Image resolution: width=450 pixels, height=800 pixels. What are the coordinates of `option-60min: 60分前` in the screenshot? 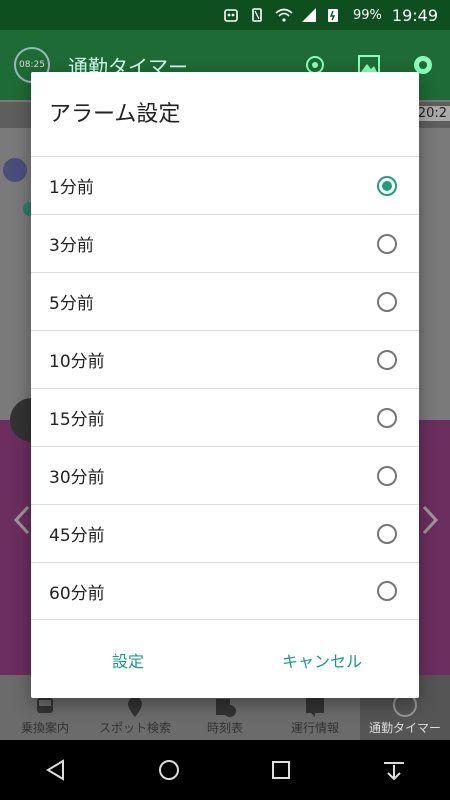 It's located at (225, 591).